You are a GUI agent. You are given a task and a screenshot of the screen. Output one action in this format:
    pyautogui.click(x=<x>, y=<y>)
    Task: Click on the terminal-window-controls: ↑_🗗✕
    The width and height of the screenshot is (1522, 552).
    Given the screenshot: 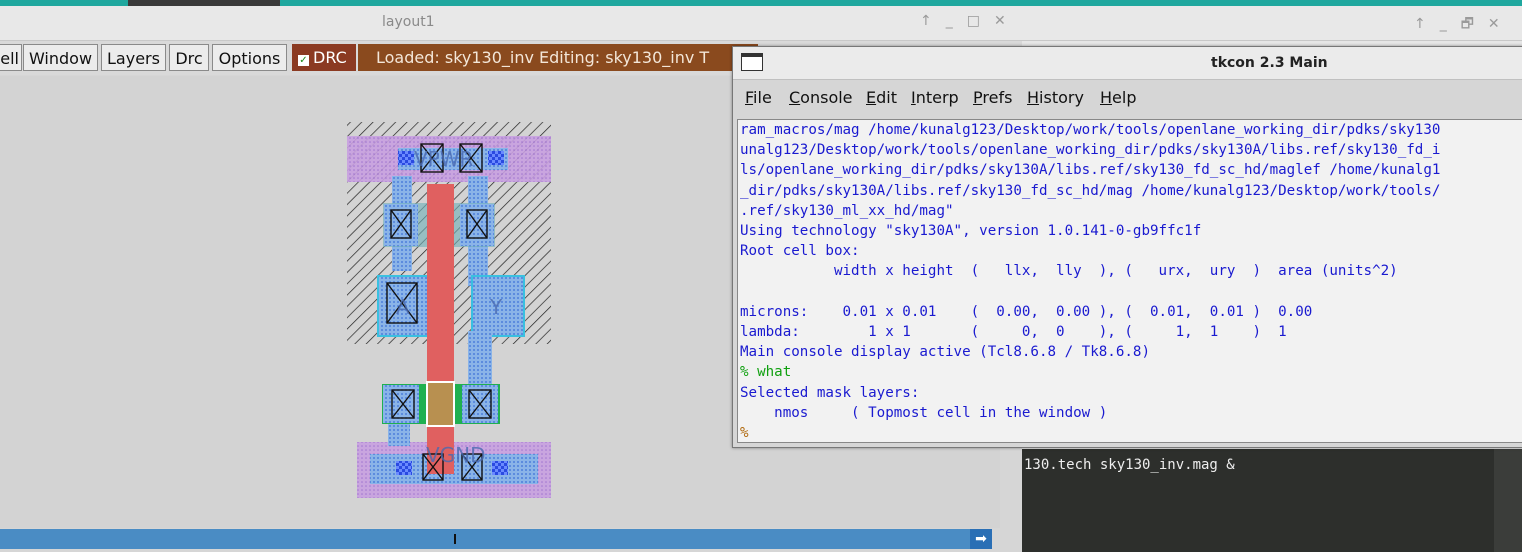 What is the action you would take?
    pyautogui.click(x=1464, y=25)
    